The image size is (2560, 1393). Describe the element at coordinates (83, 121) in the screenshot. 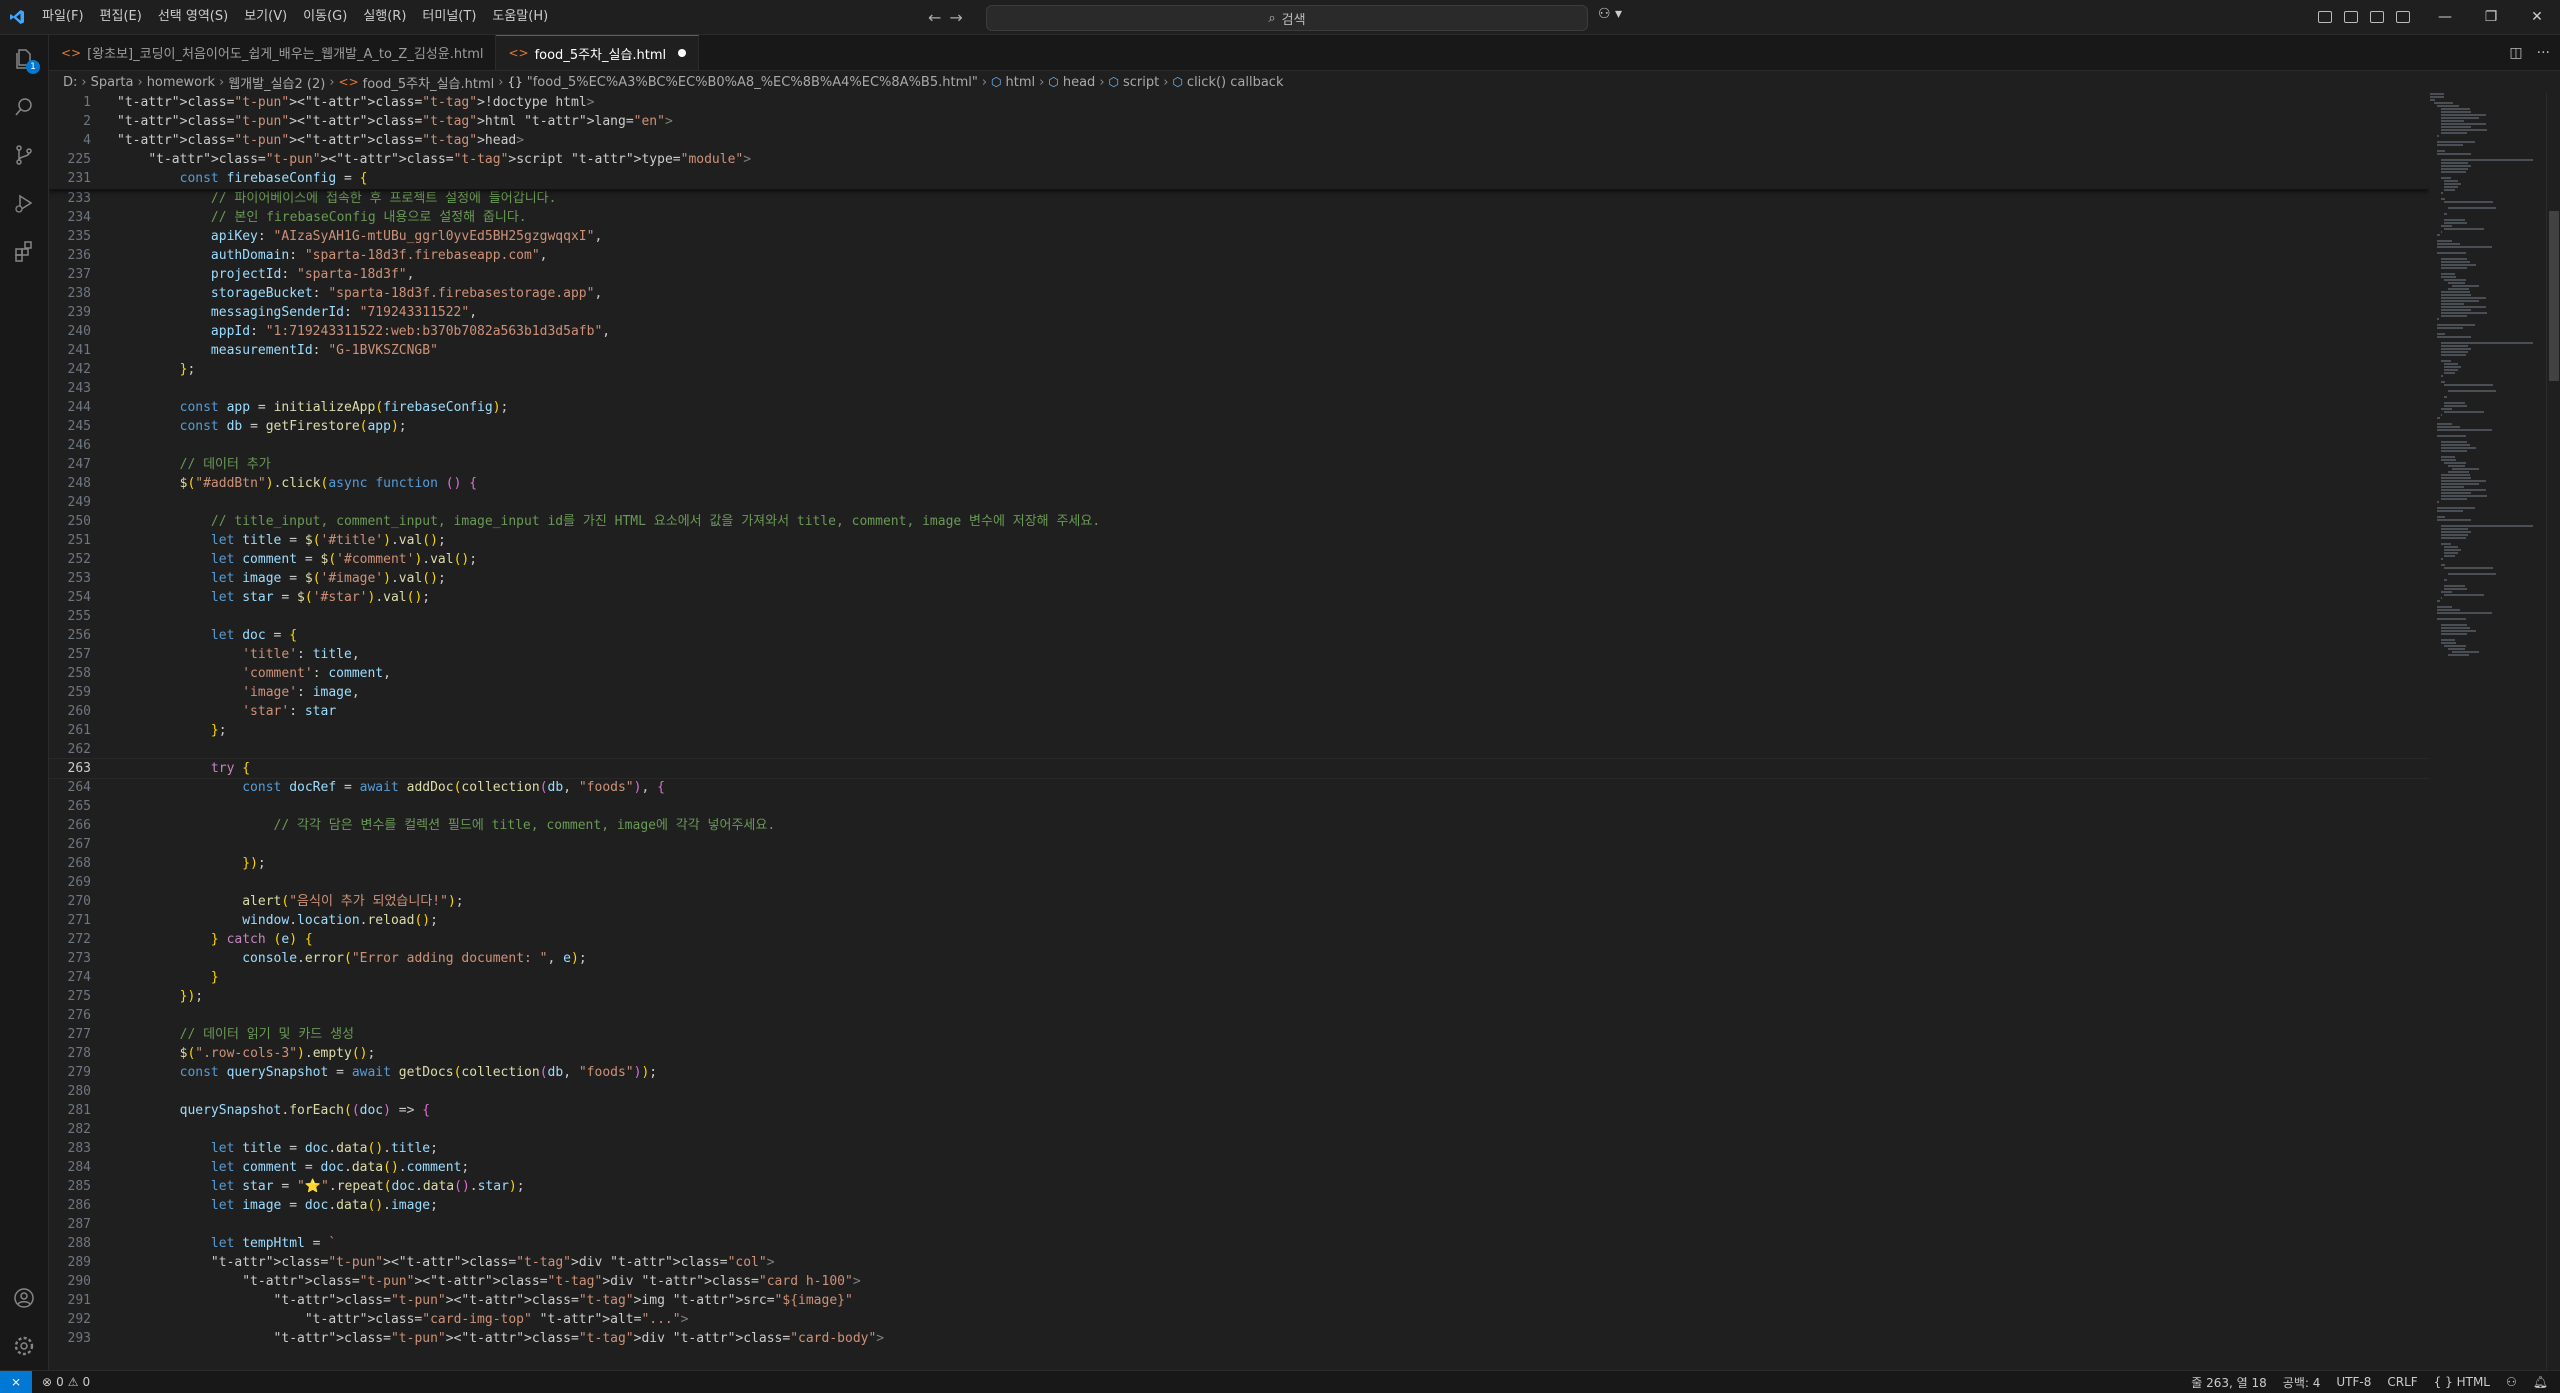

I see `line-number: 2` at that location.